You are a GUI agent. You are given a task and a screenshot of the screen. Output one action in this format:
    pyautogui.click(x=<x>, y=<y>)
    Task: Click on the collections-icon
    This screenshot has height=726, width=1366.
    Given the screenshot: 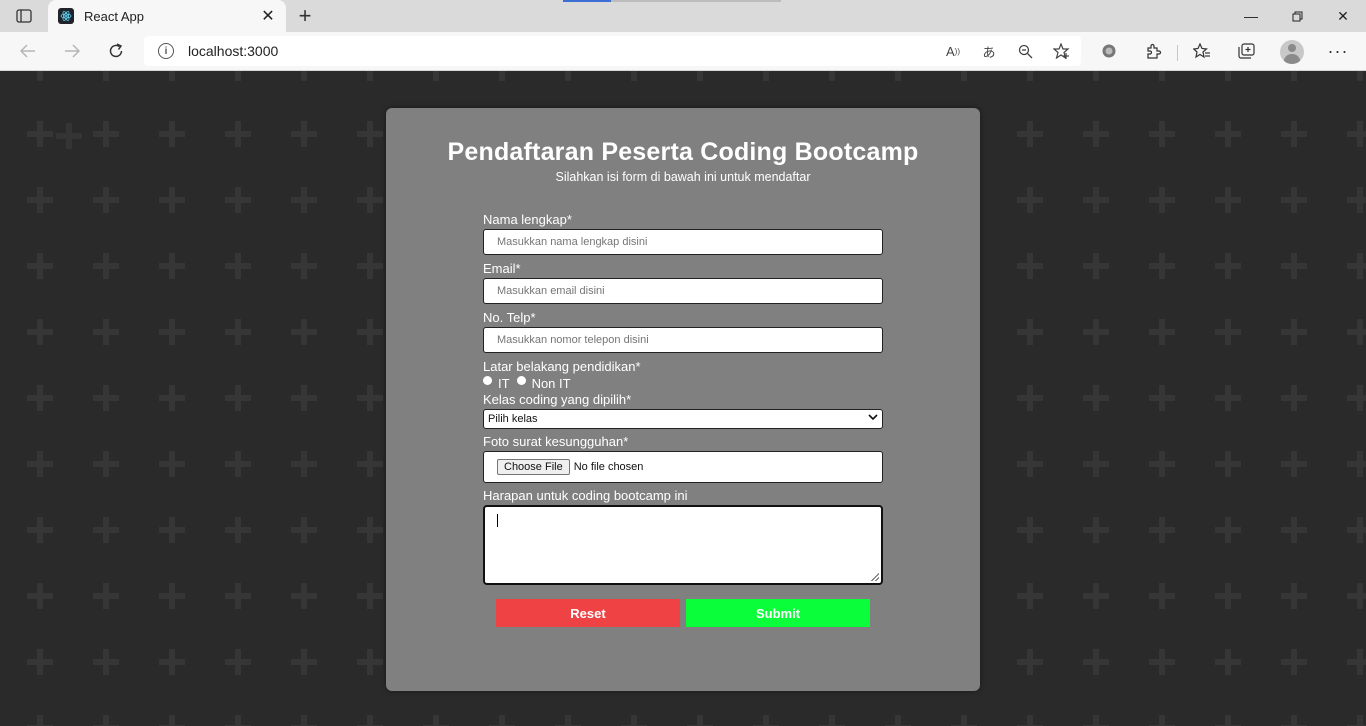 What is the action you would take?
    pyautogui.click(x=1246, y=51)
    